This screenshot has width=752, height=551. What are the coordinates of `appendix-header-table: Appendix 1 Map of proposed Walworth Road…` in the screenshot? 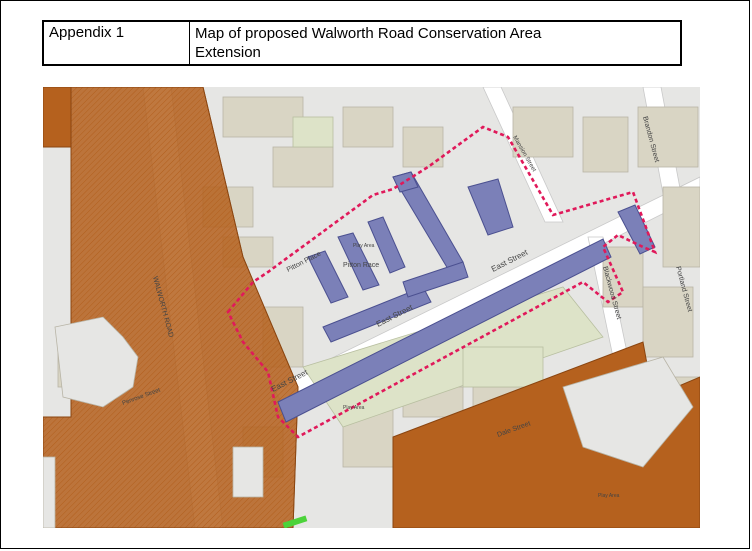 It's located at (362, 43).